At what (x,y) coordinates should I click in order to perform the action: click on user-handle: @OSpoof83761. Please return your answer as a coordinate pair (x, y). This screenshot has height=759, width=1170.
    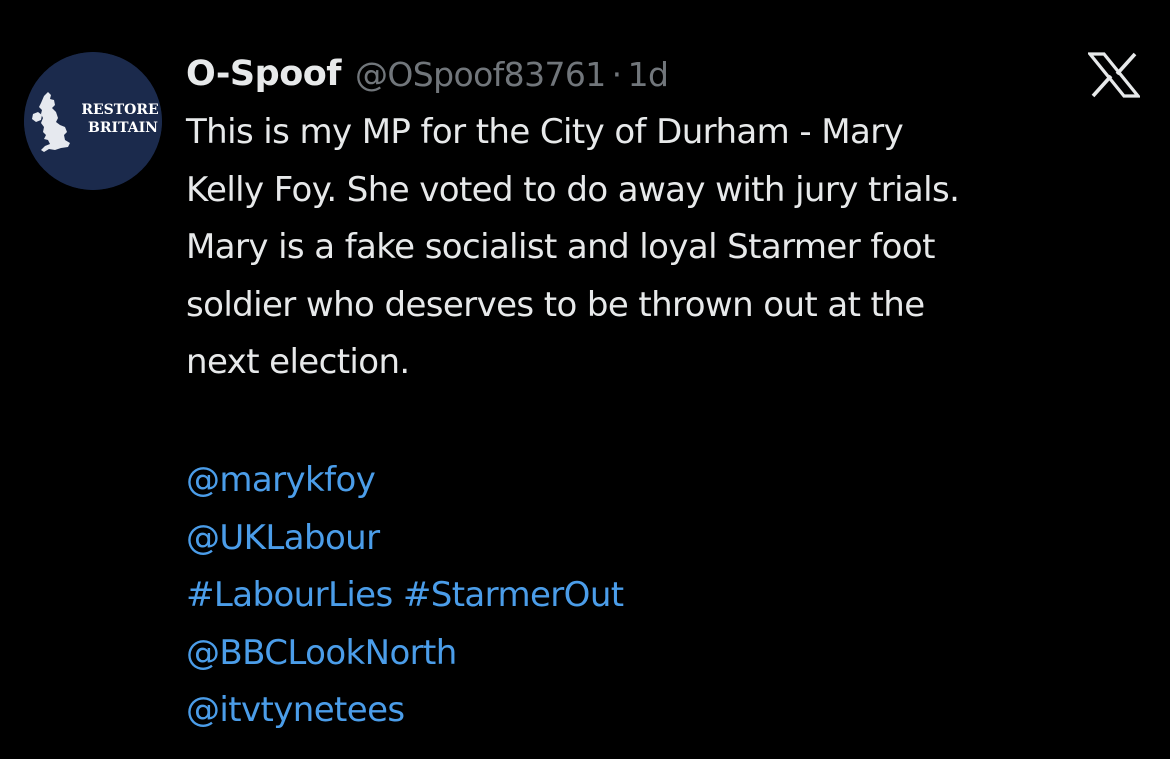
    Looking at the image, I should click on (480, 74).